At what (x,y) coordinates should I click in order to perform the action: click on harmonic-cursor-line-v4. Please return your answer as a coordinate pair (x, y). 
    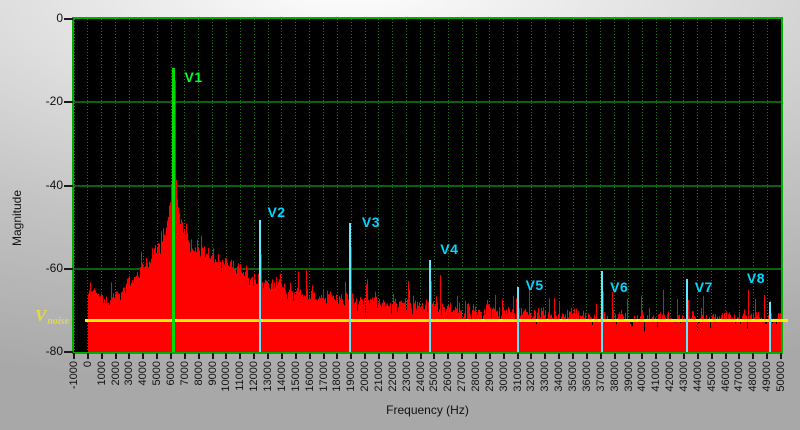
    Looking at the image, I should click on (430, 306).